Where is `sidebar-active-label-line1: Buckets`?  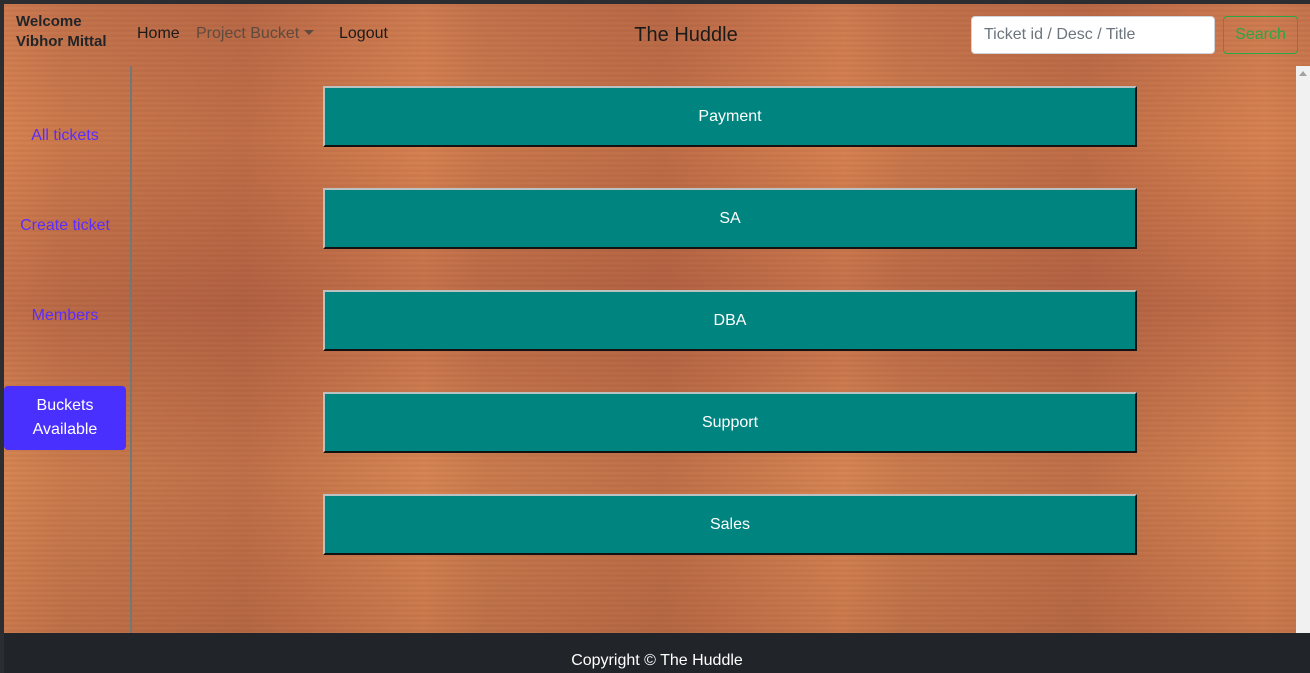
sidebar-active-label-line1: Buckets is located at coordinates (65, 405).